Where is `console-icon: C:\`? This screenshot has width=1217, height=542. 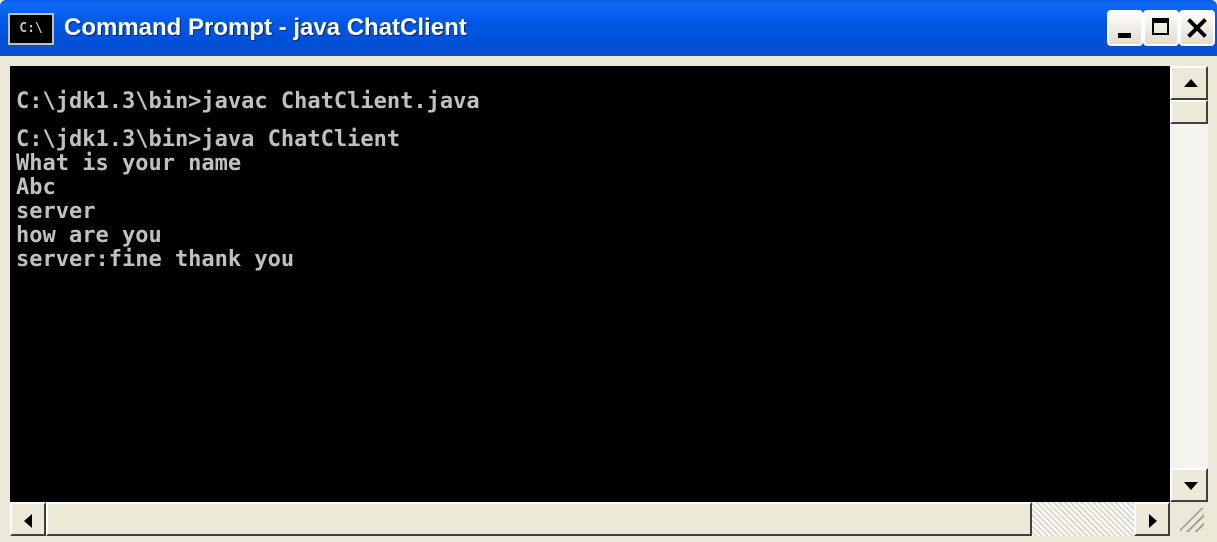 console-icon: C:\ is located at coordinates (31, 29).